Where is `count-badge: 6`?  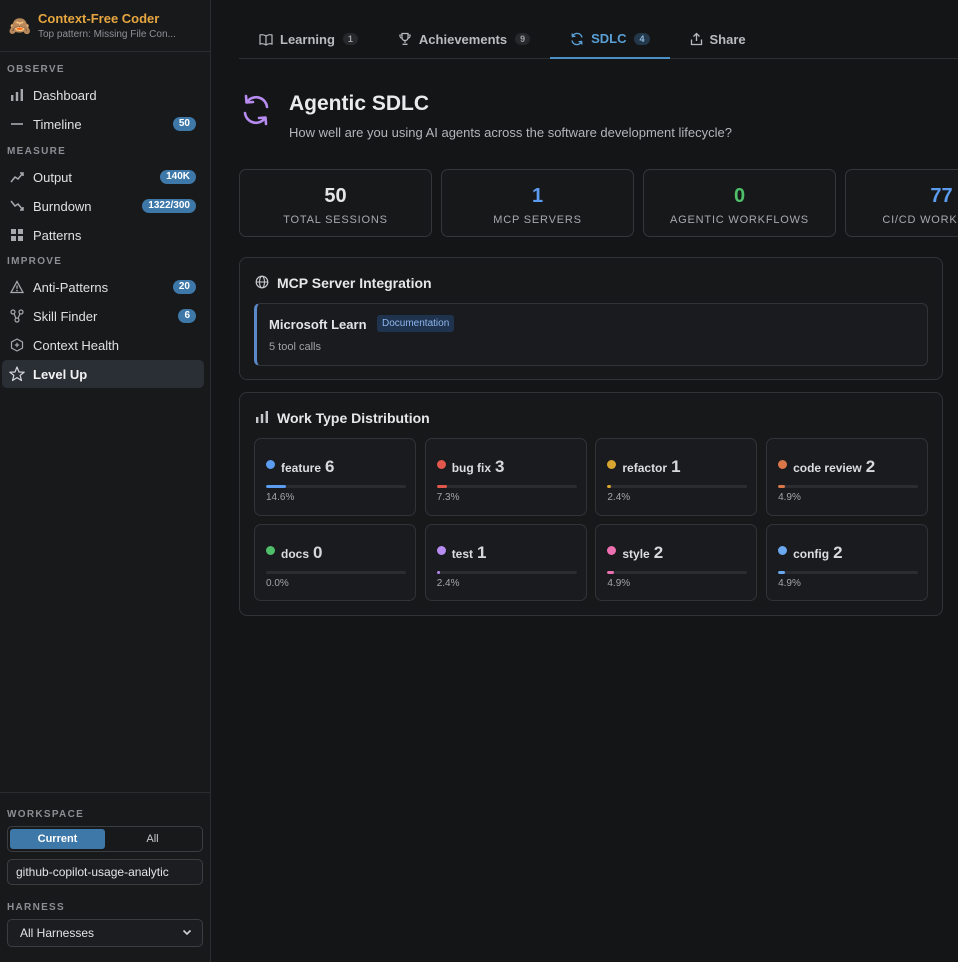 count-badge: 6 is located at coordinates (187, 316).